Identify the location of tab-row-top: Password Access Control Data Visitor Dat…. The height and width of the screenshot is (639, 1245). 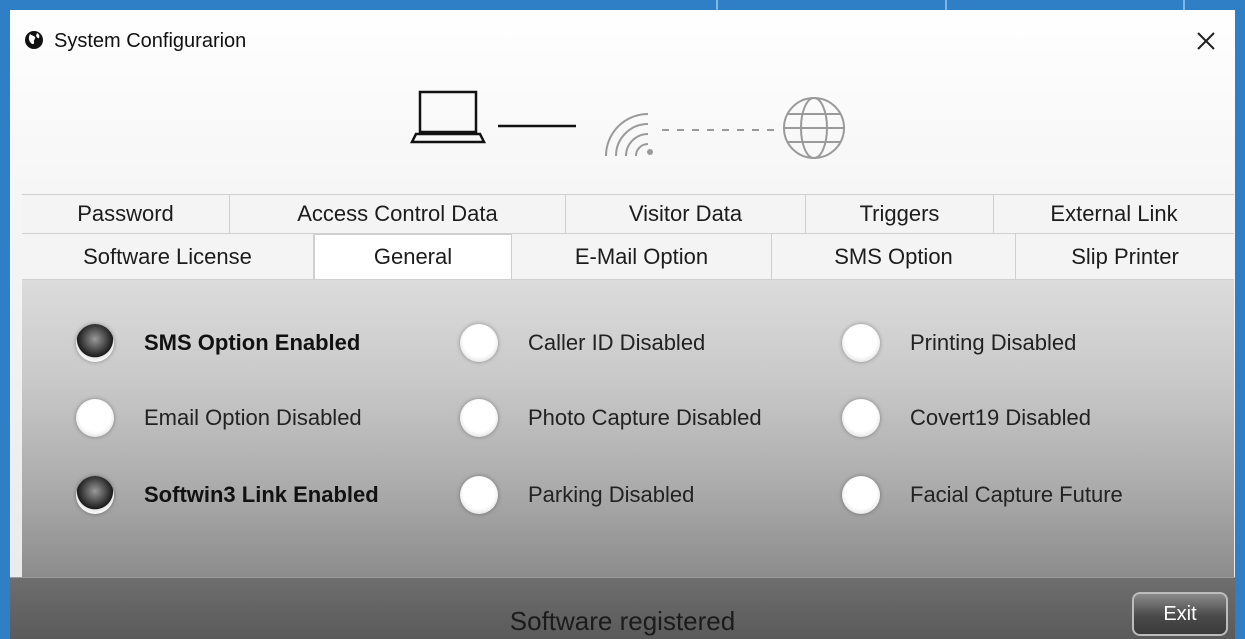
(628, 214).